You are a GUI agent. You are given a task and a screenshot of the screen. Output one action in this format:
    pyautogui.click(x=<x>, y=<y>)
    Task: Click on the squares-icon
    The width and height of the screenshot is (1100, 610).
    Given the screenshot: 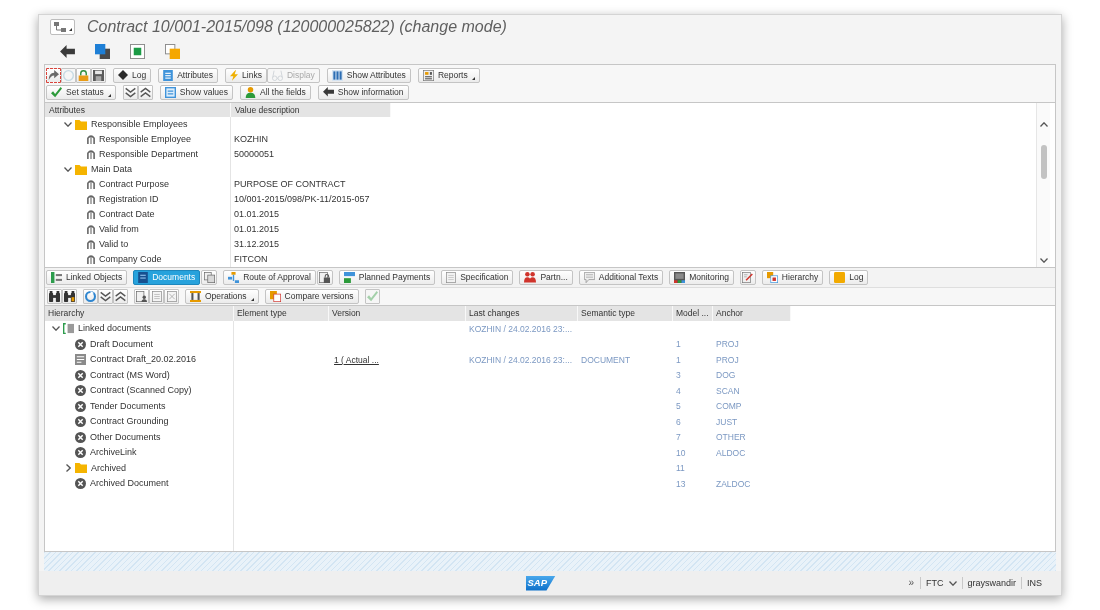 What is the action you would take?
    pyautogui.click(x=102, y=51)
    